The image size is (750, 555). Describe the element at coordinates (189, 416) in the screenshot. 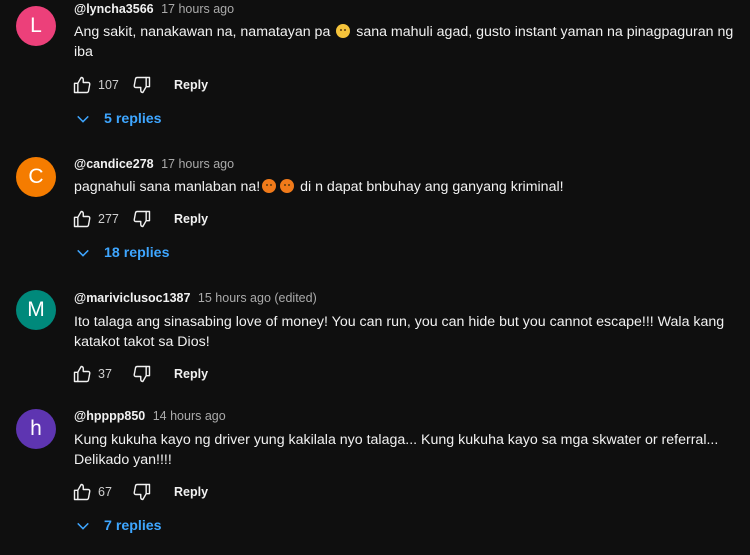

I see `timestamp: 14 hours ago` at that location.